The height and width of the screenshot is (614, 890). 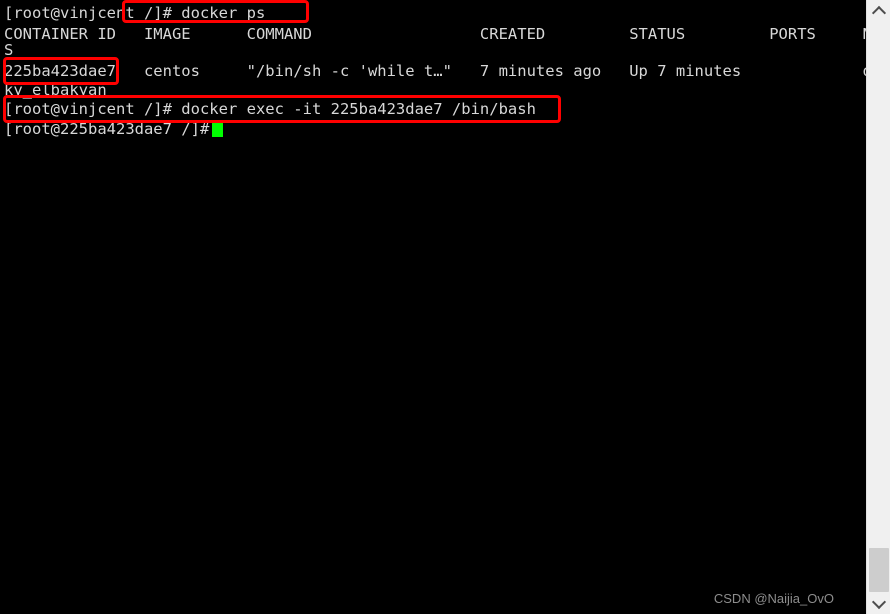 What do you see at coordinates (217, 129) in the screenshot?
I see `block-cursor` at bounding box center [217, 129].